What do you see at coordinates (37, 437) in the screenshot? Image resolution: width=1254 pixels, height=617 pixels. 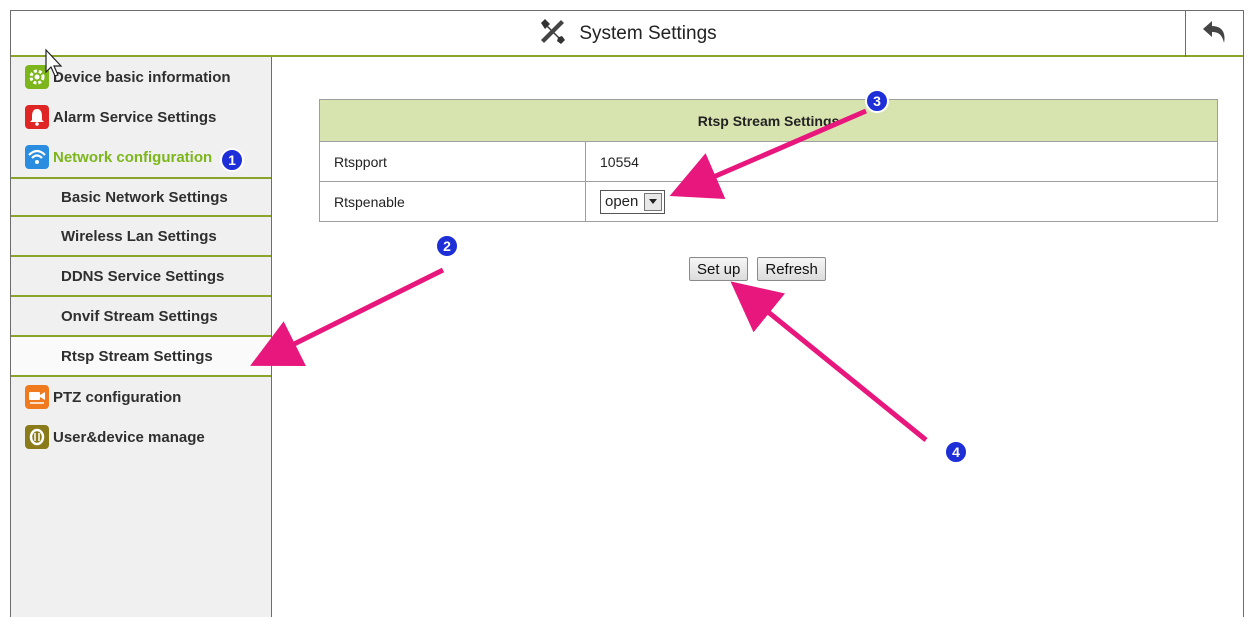 I see `user-icon` at bounding box center [37, 437].